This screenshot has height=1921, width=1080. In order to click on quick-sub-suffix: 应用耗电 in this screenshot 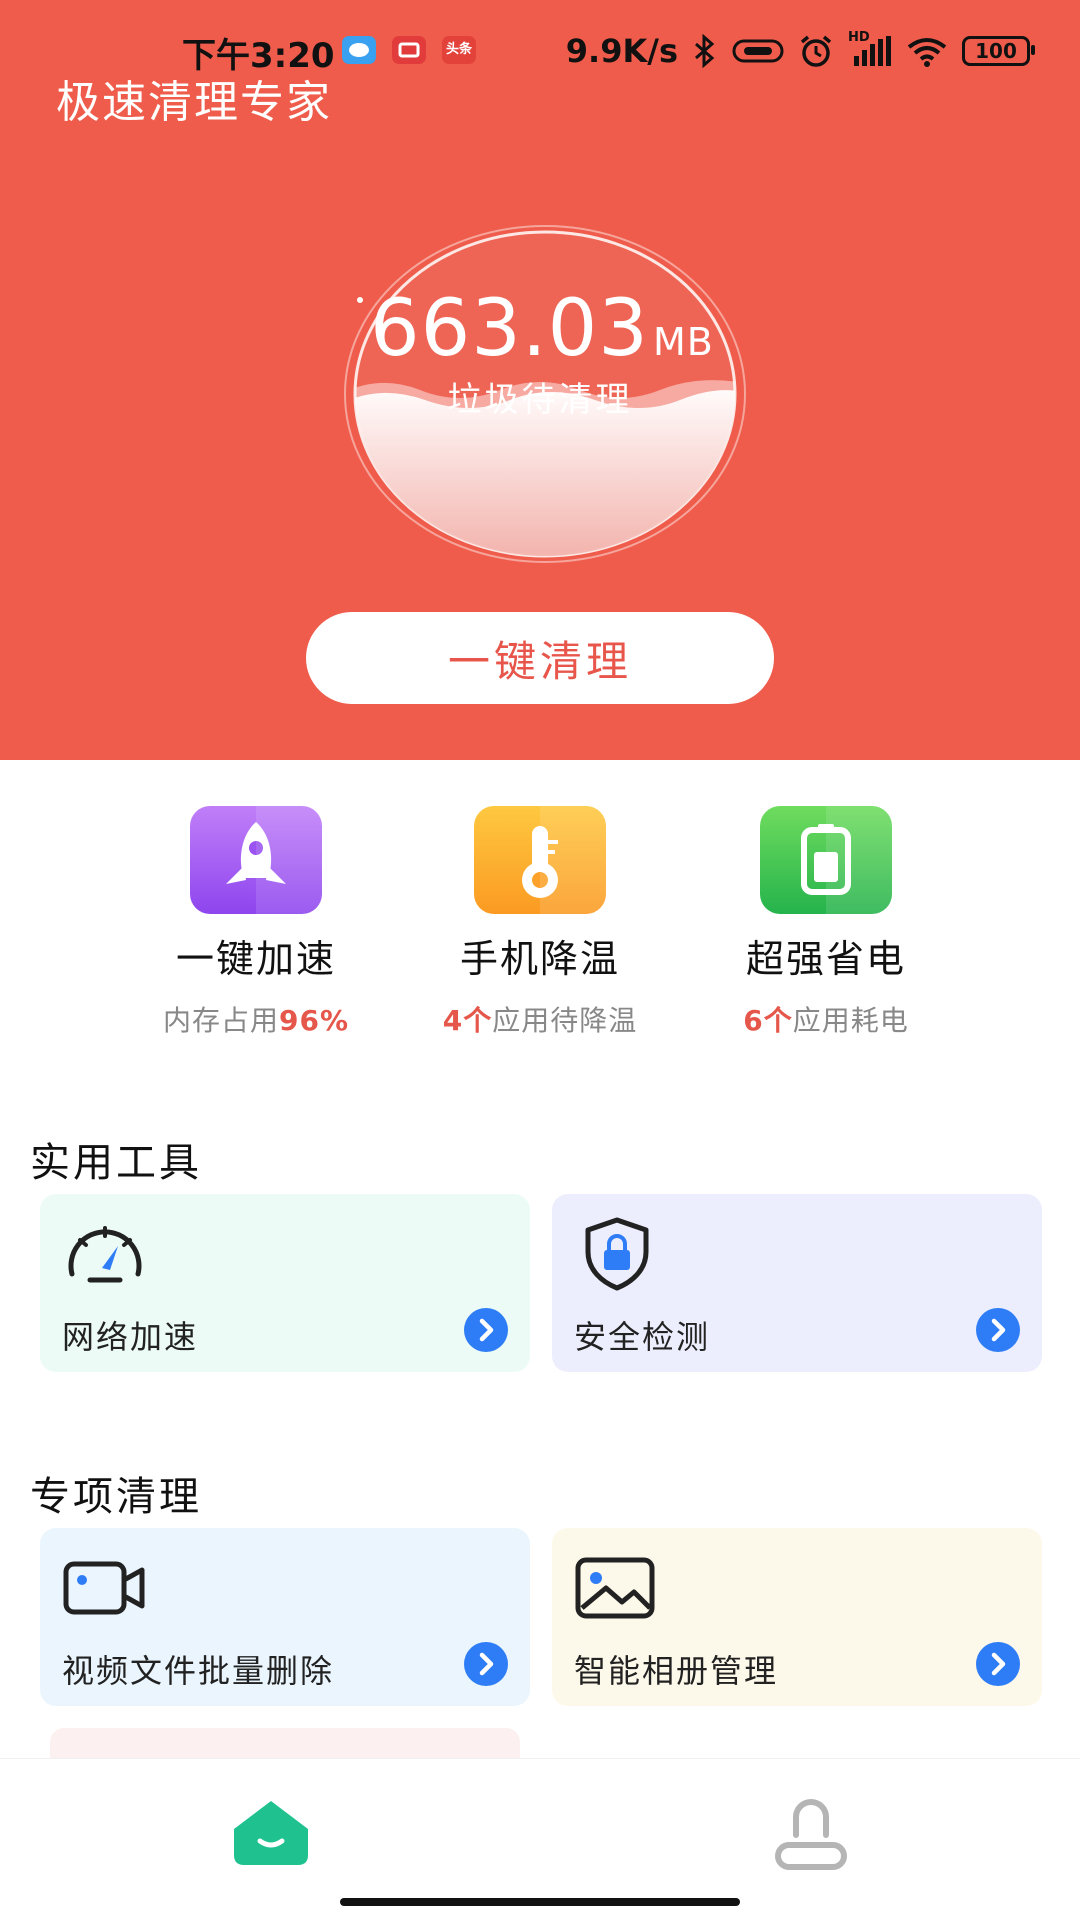, I will do `click(850, 1020)`.